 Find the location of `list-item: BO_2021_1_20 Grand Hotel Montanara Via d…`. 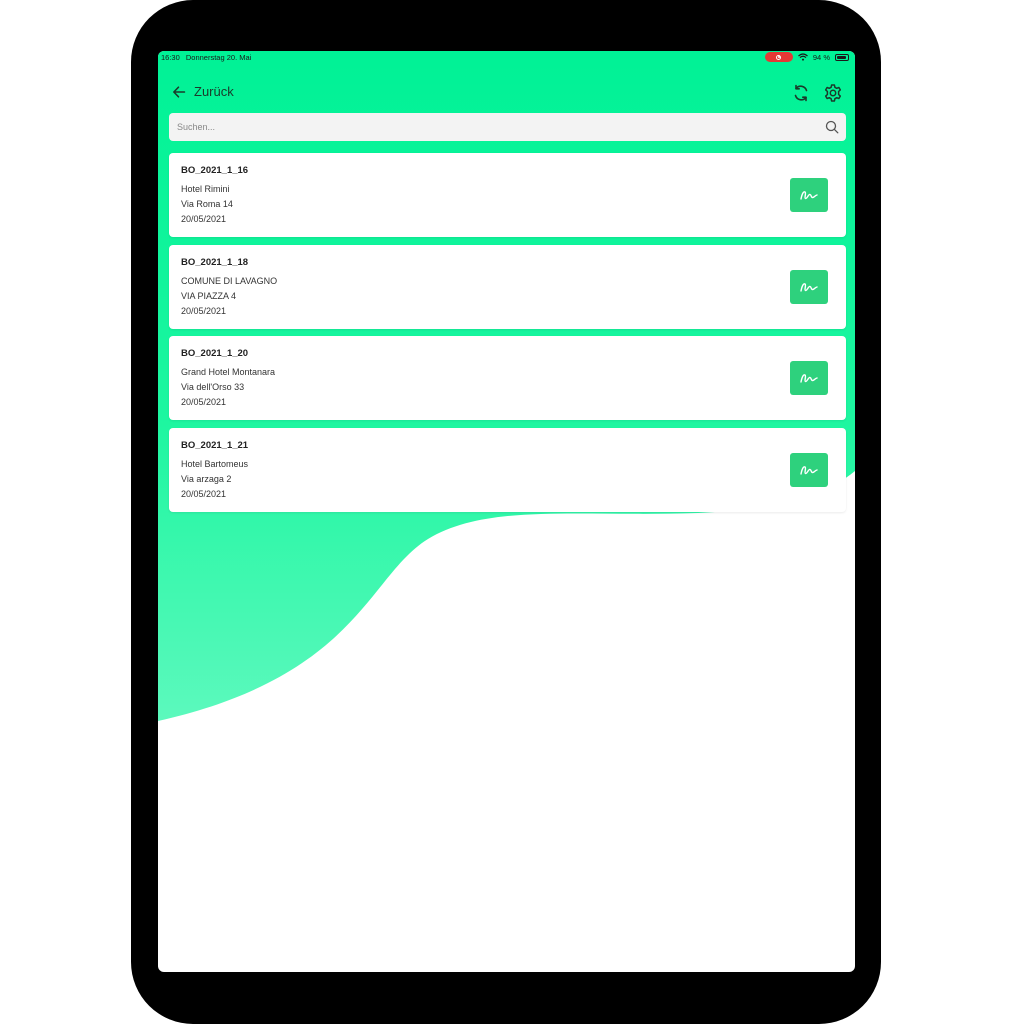

list-item: BO_2021_1_20 Grand Hotel Montanara Via d… is located at coordinates (507, 378).